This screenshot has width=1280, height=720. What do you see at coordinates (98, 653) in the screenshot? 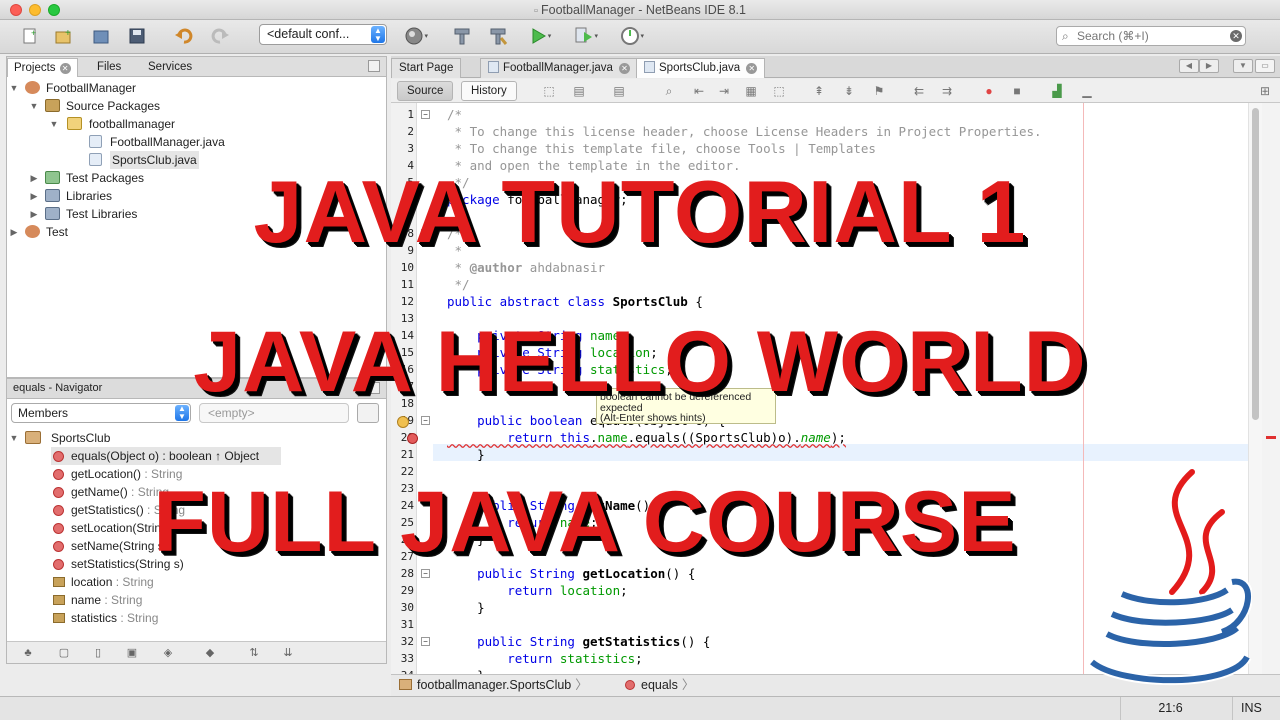
I see `filter-static-icon: ▯` at bounding box center [98, 653].